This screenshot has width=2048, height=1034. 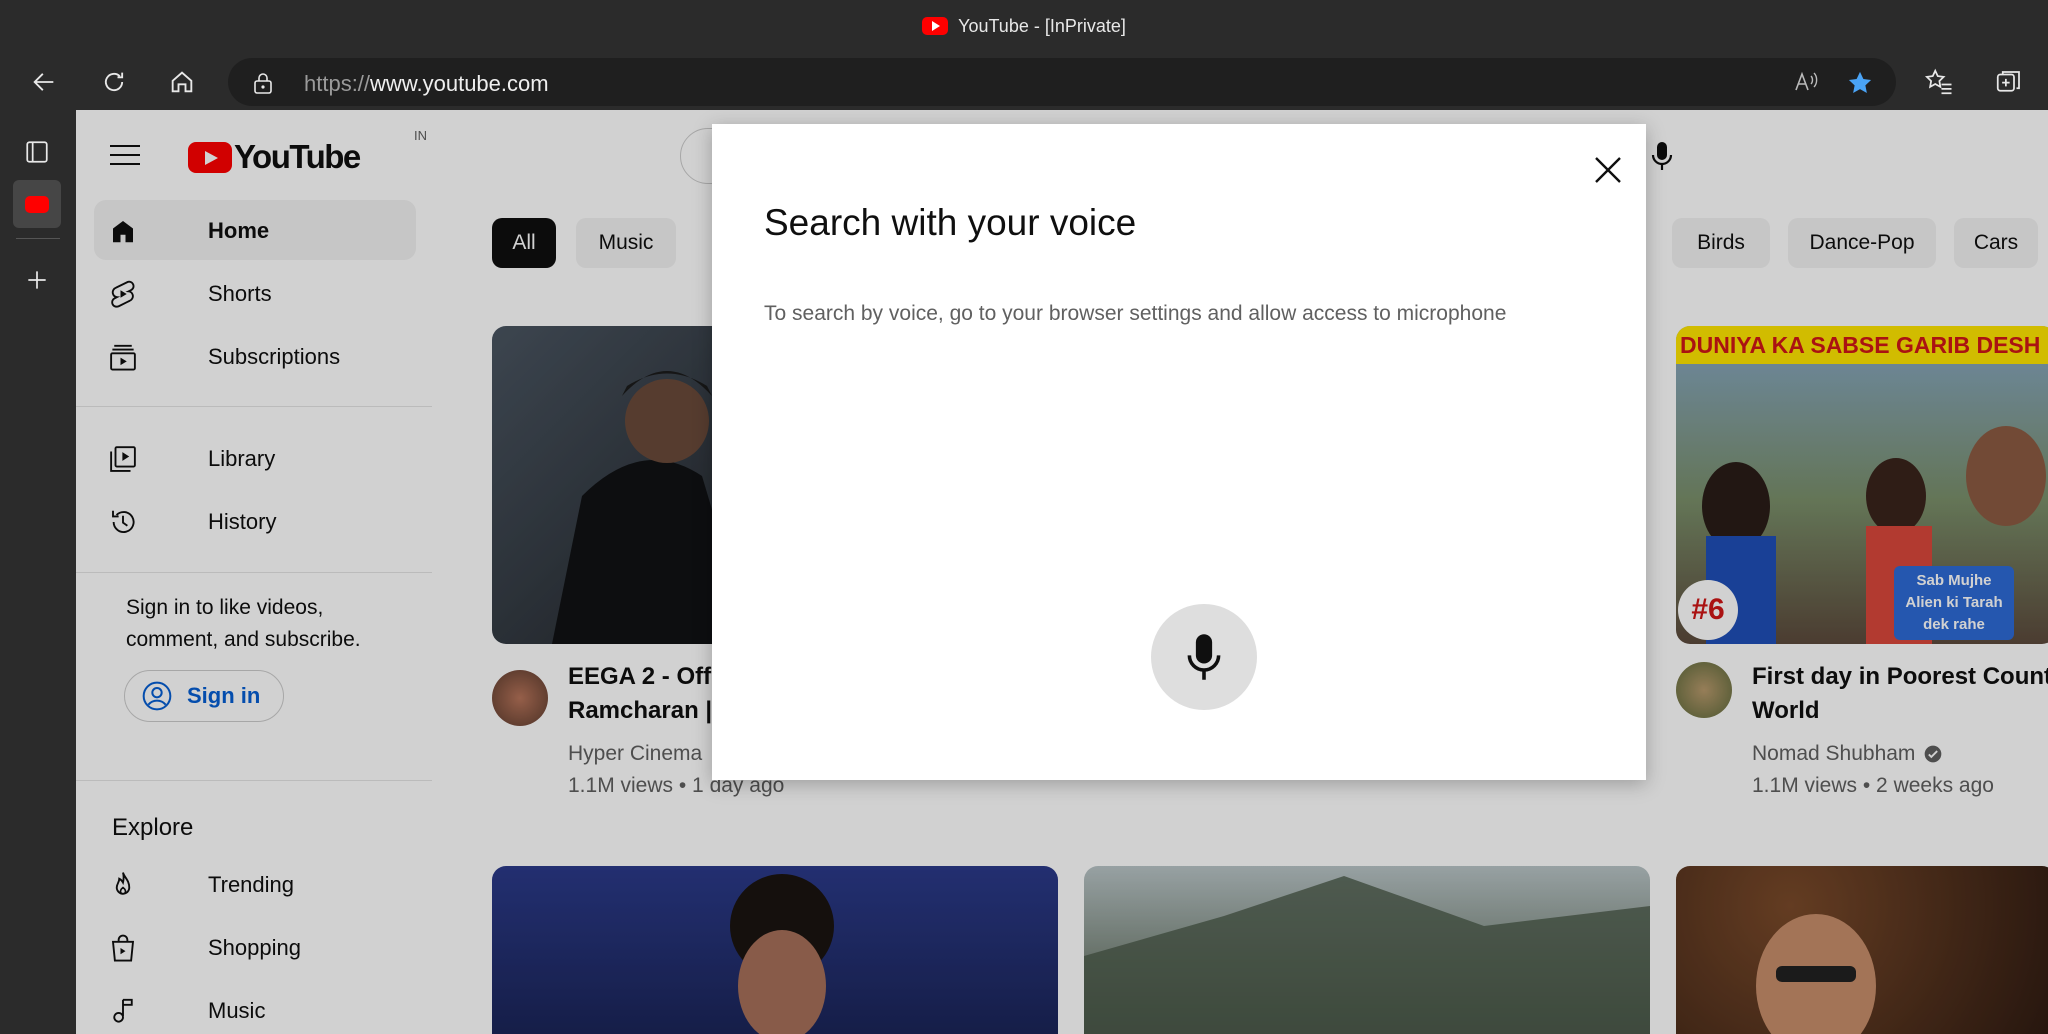 I want to click on arrow-left-icon, so click(x=43, y=82).